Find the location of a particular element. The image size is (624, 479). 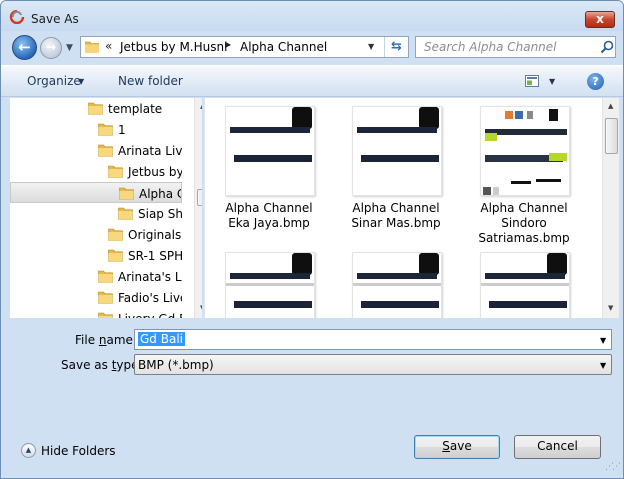

tree-item-label: Fadio's Liver is located at coordinates (150, 298).